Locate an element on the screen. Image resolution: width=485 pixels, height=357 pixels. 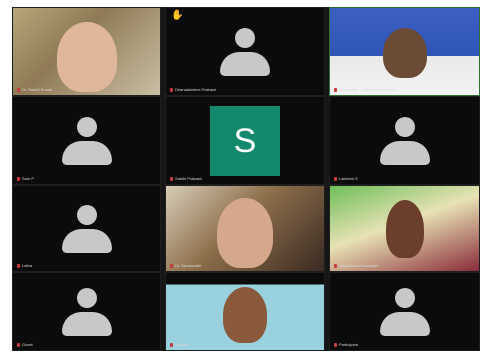
participant-name: Student is located at coordinates (182, 344).